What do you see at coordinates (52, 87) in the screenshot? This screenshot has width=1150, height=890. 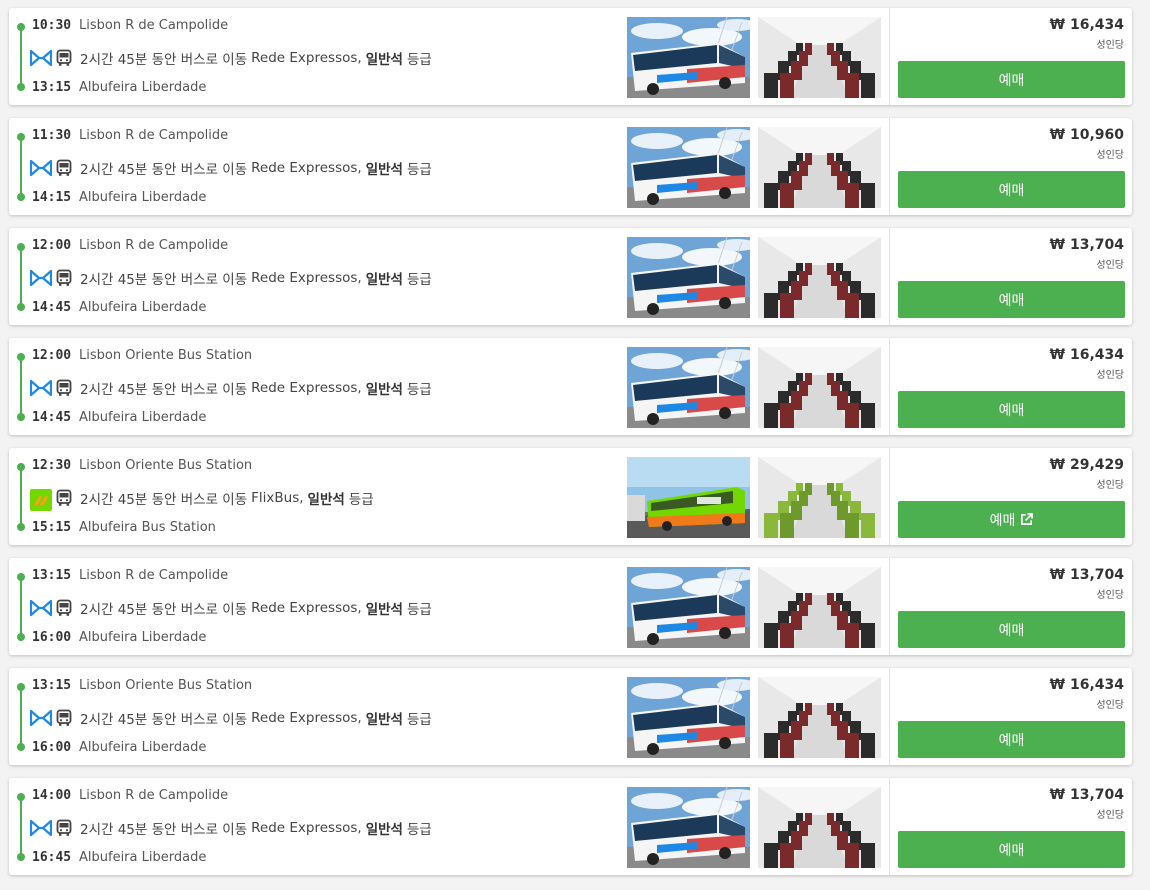 I see `arrival-time: 13:15` at bounding box center [52, 87].